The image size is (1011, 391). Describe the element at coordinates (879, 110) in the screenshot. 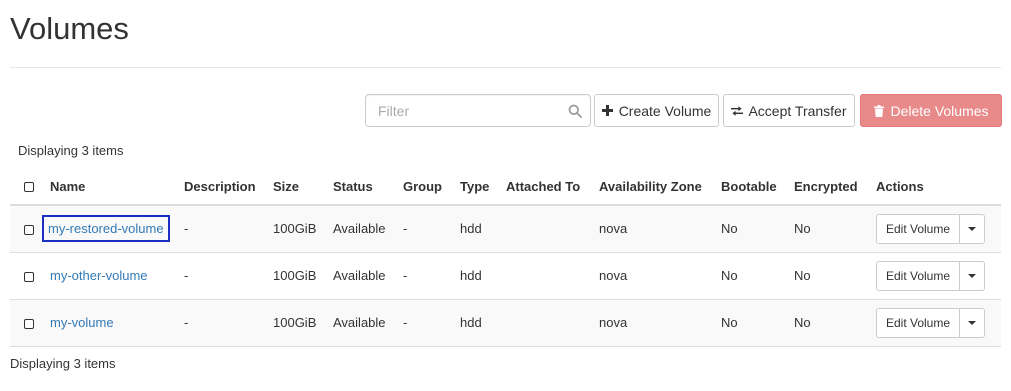

I see `trash-icon` at that location.